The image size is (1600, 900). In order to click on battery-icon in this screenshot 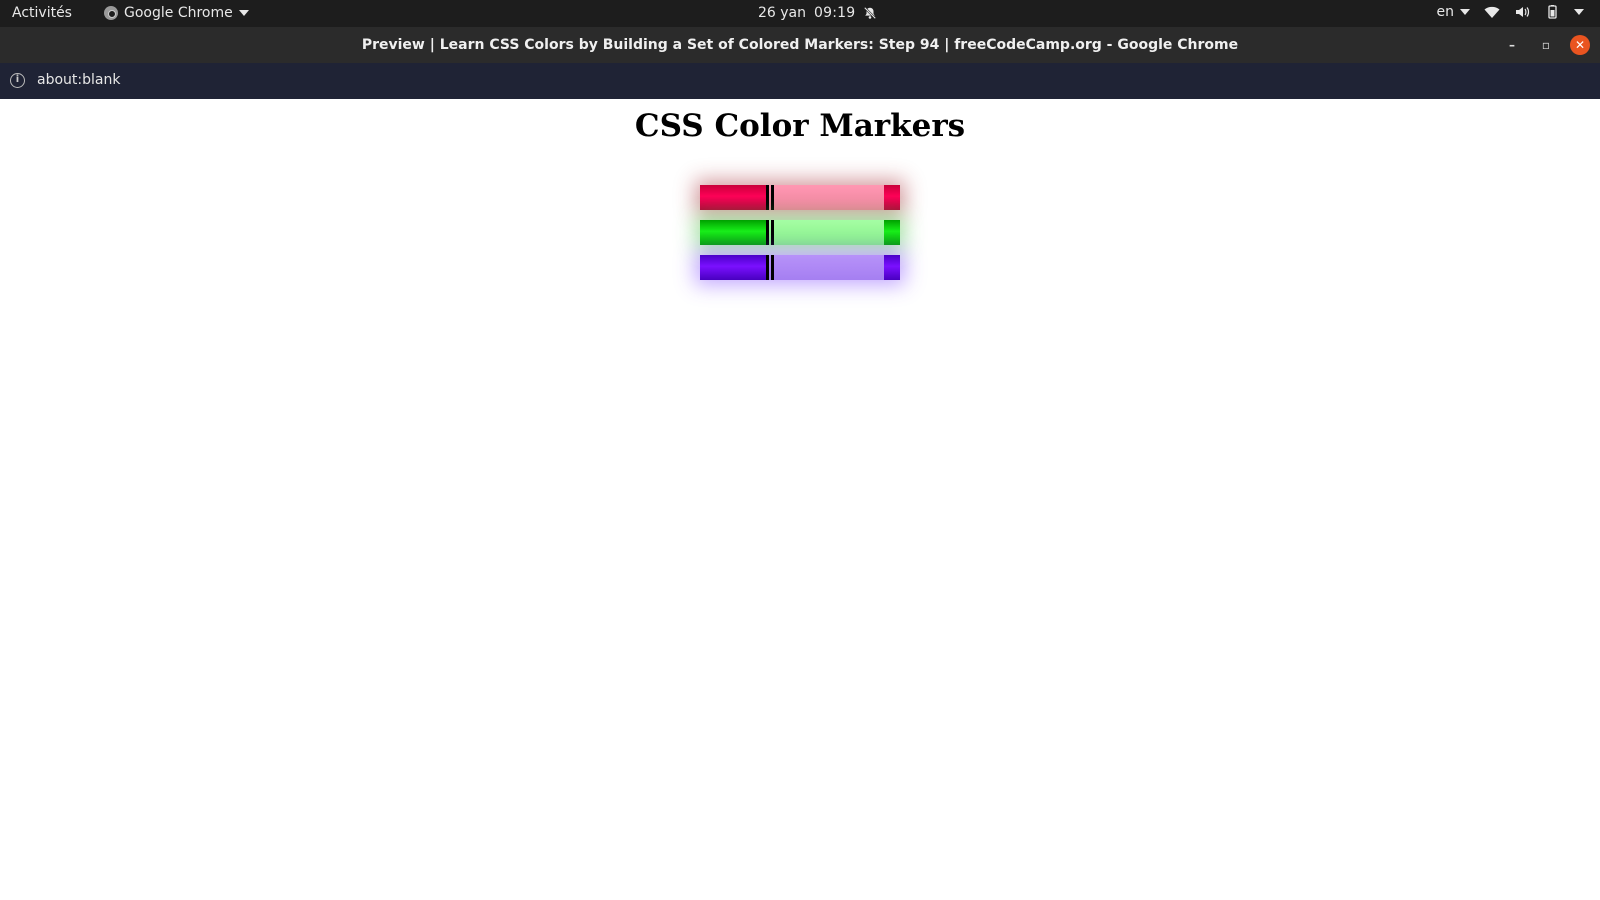, I will do `click(1552, 12)`.